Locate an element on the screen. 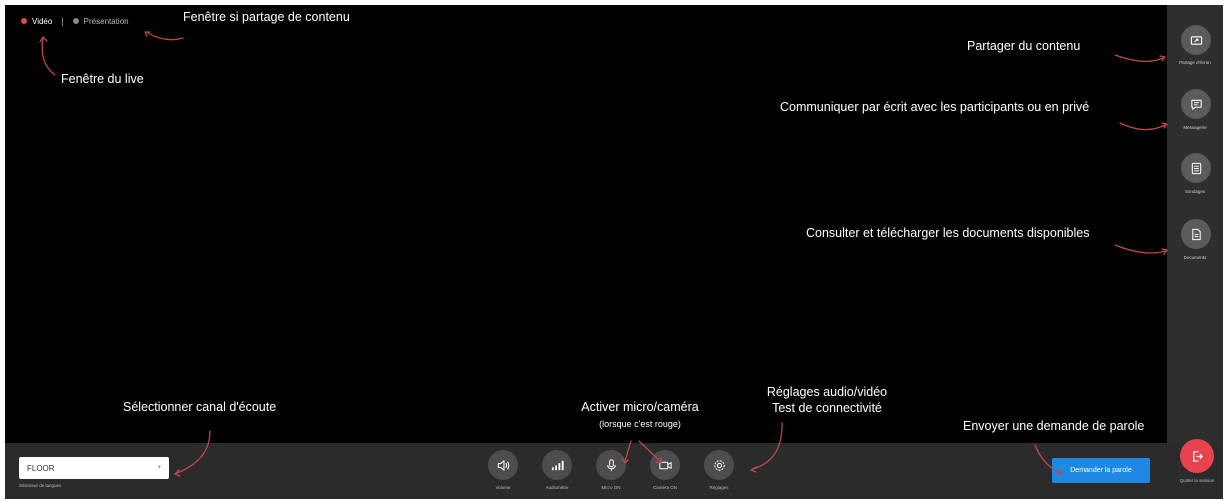 The width and height of the screenshot is (1225, 500). audiometer-button is located at coordinates (557, 465).